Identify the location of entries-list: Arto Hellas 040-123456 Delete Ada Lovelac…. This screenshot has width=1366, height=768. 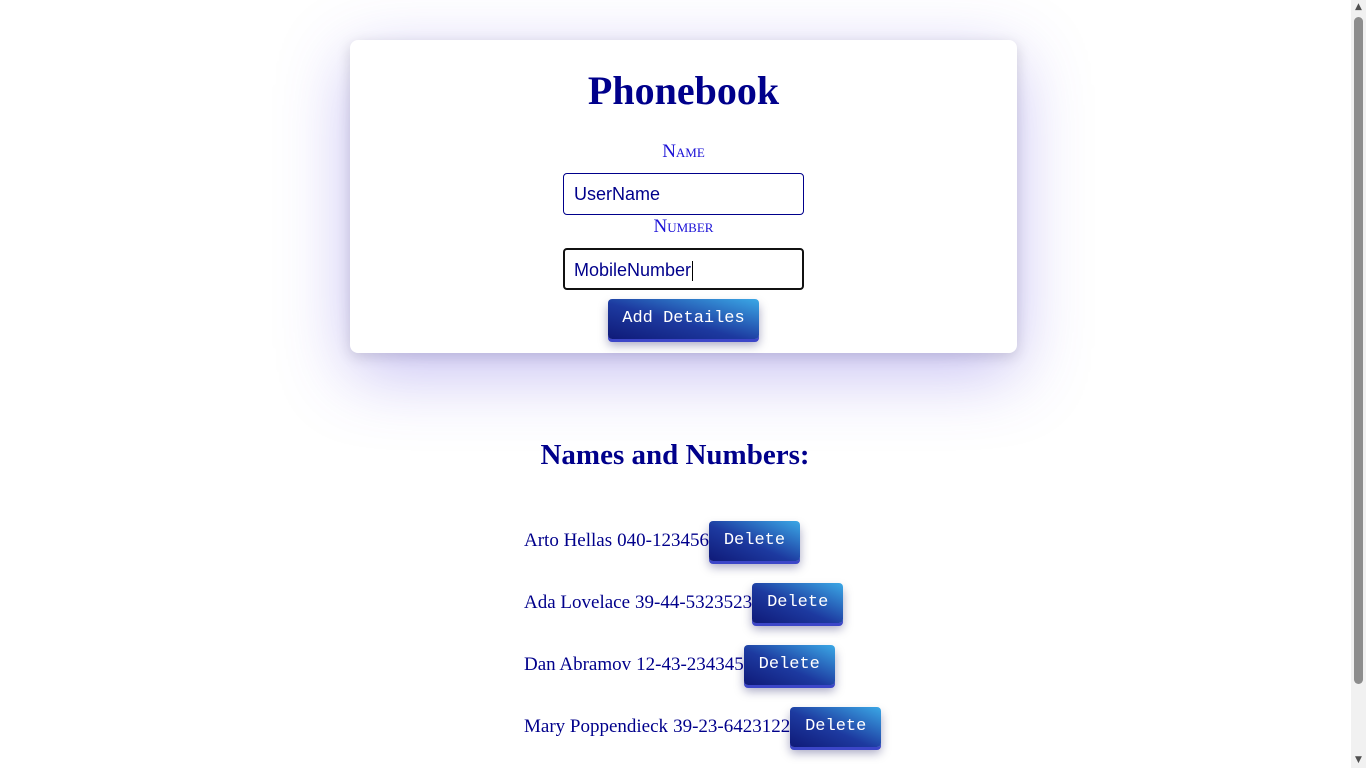
(824, 644).